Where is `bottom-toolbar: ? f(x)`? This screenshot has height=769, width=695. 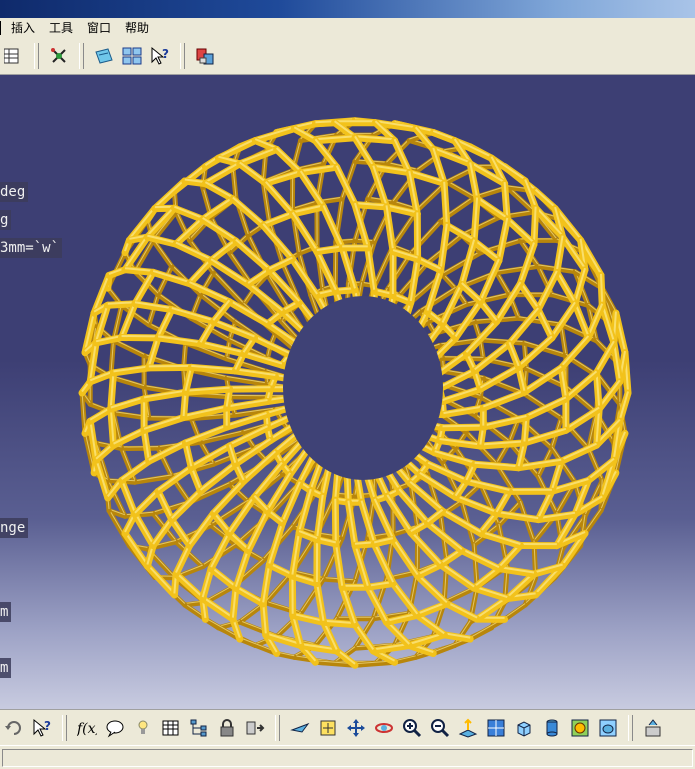 bottom-toolbar: ? f(x) is located at coordinates (347, 727).